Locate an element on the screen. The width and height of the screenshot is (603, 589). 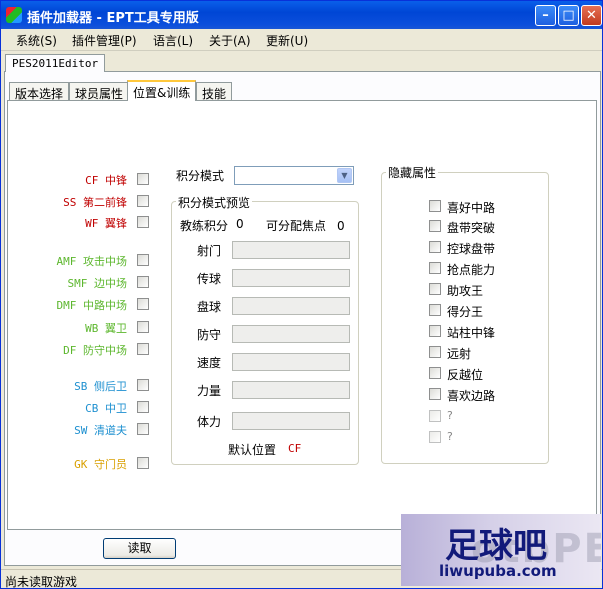
hidden-attribute-label: 抢点能力 is located at coordinates (471, 270).